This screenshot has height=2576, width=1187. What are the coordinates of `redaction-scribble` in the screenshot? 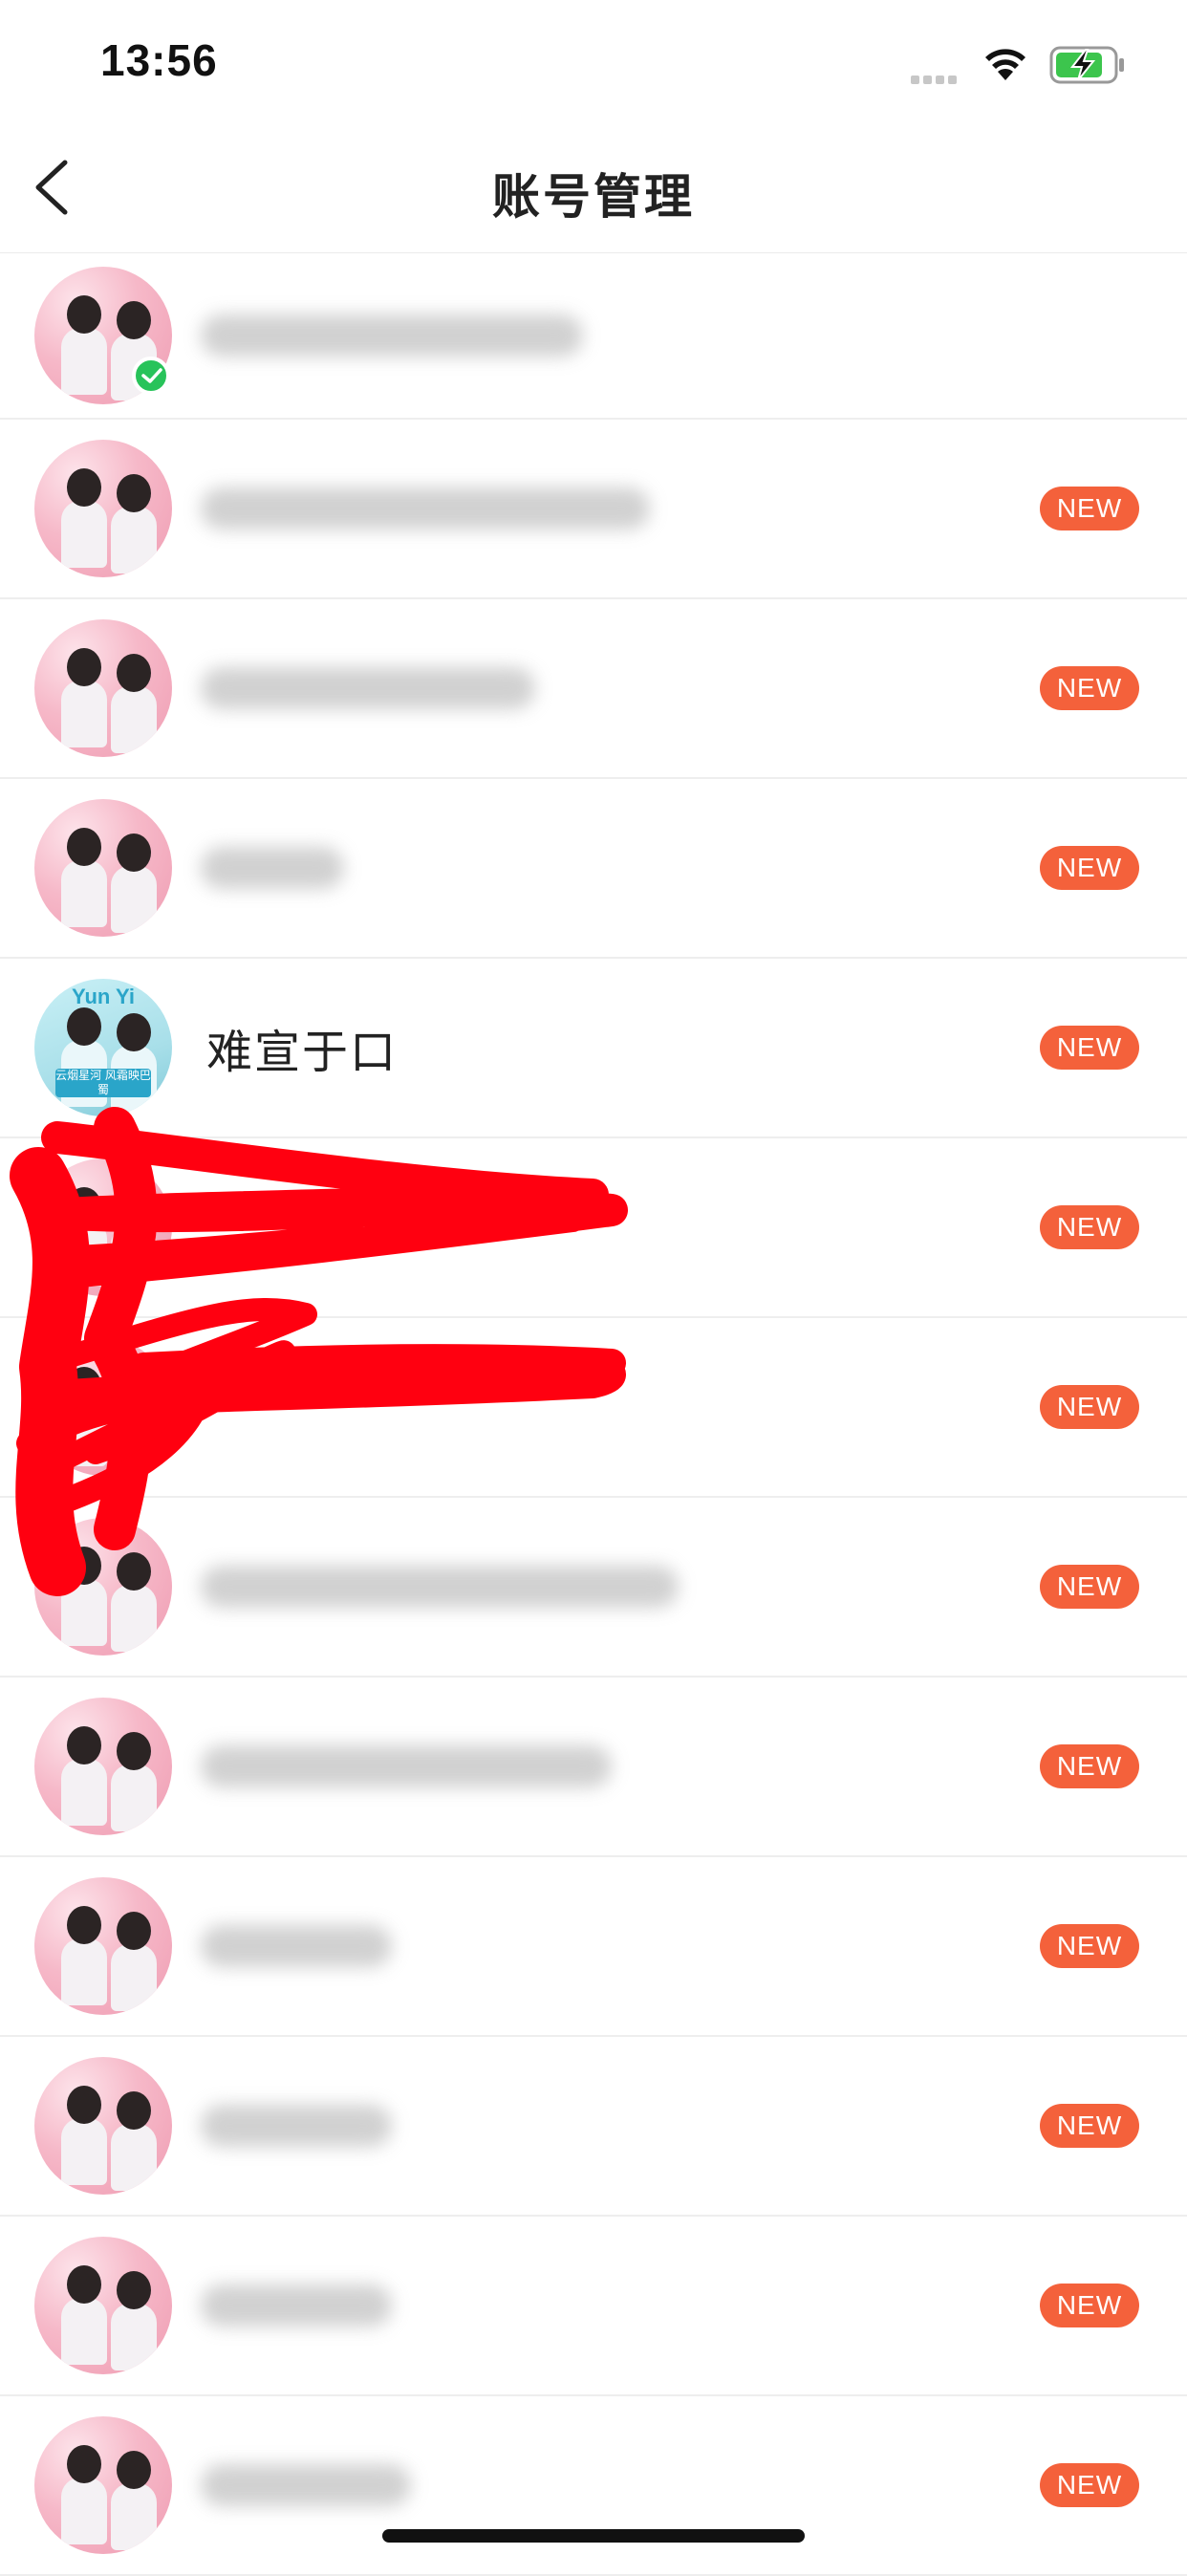 It's located at (319, 1351).